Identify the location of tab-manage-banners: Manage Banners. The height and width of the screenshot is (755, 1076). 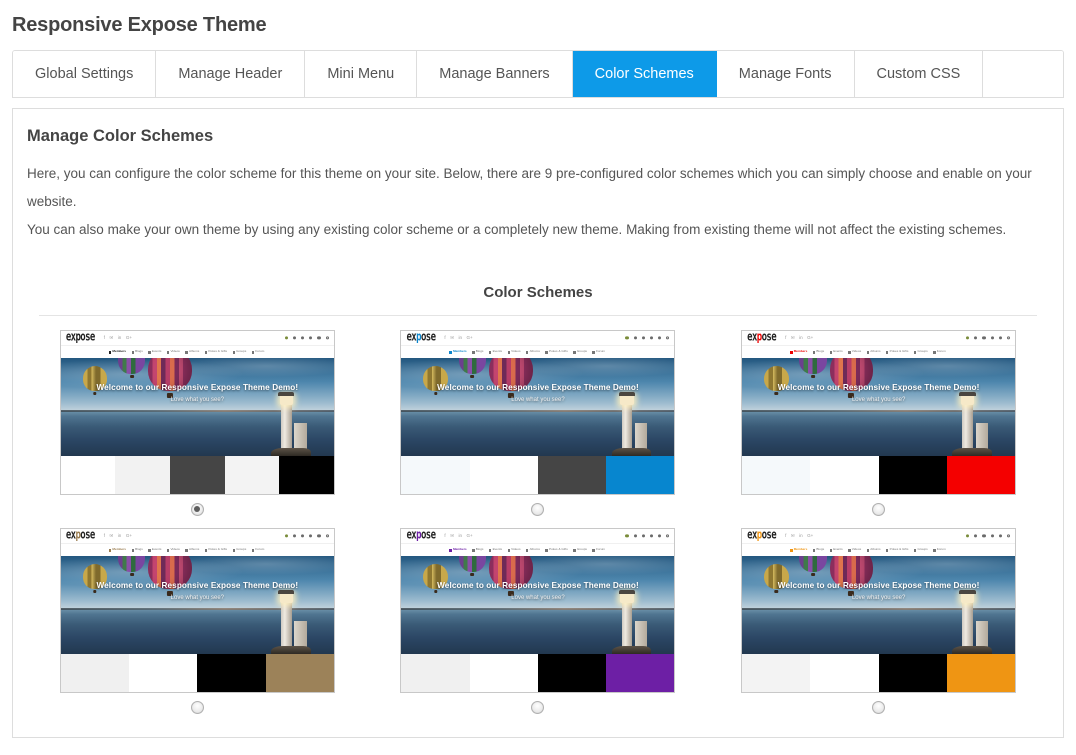
(495, 74).